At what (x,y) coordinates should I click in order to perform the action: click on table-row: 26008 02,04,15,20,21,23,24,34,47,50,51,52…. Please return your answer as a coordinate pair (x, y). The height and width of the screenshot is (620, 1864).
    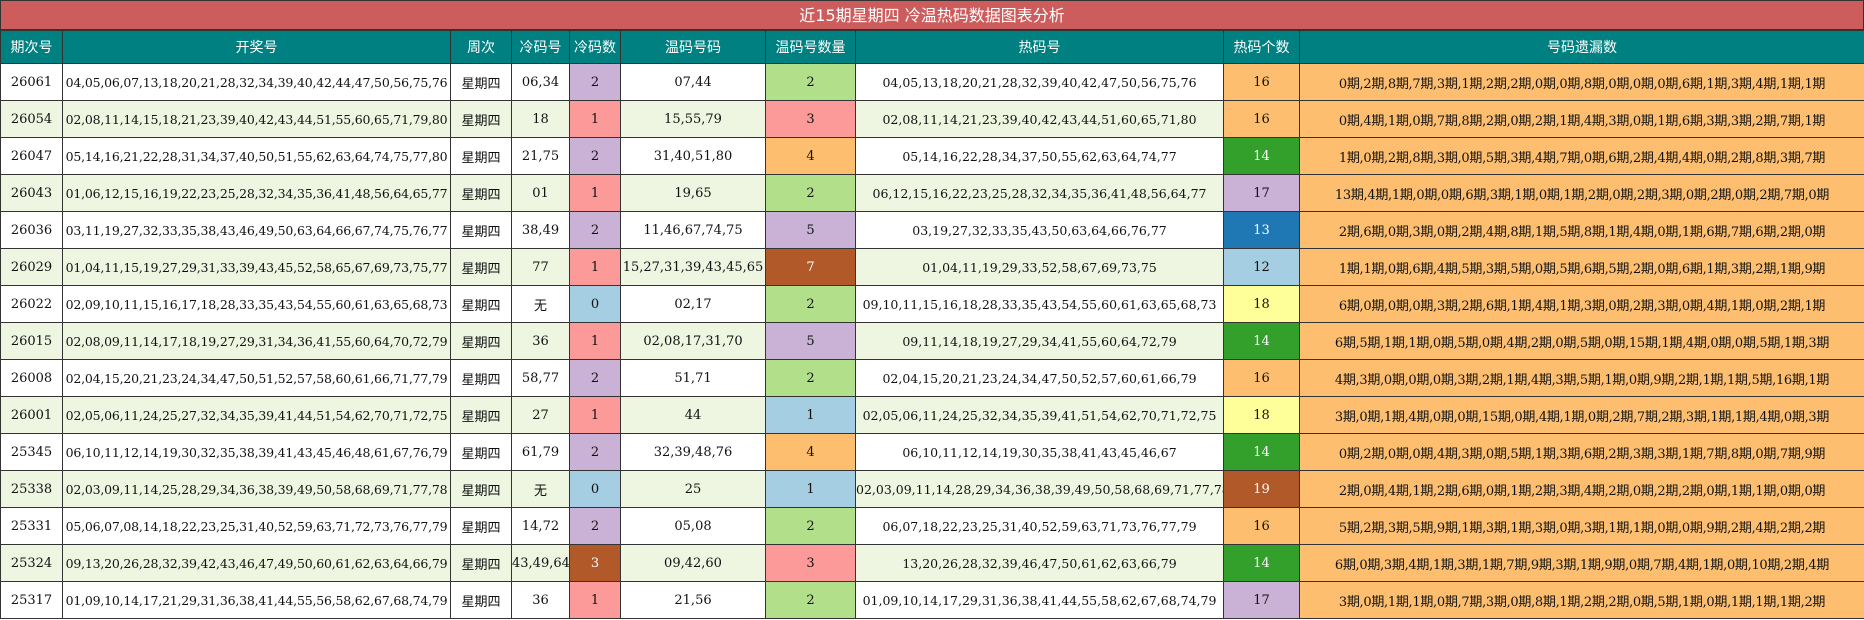
    Looking at the image, I should click on (932, 378).